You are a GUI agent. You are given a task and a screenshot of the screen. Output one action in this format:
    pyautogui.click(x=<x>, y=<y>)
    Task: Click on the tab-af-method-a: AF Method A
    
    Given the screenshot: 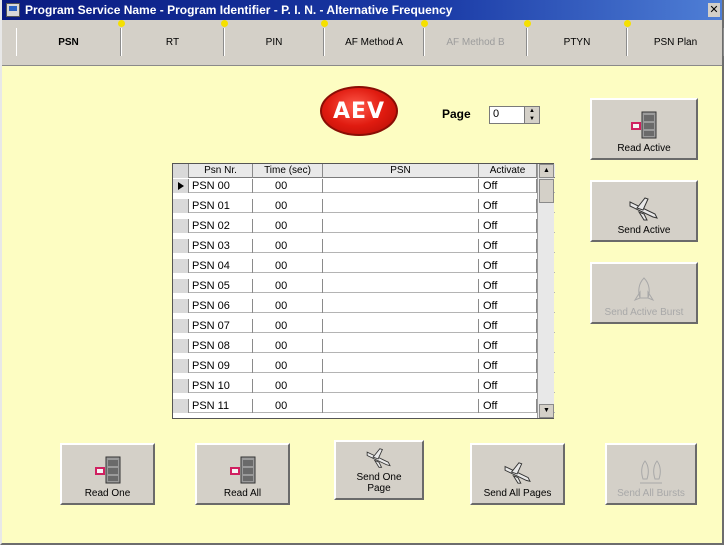 What is the action you would take?
    pyautogui.click(x=372, y=38)
    